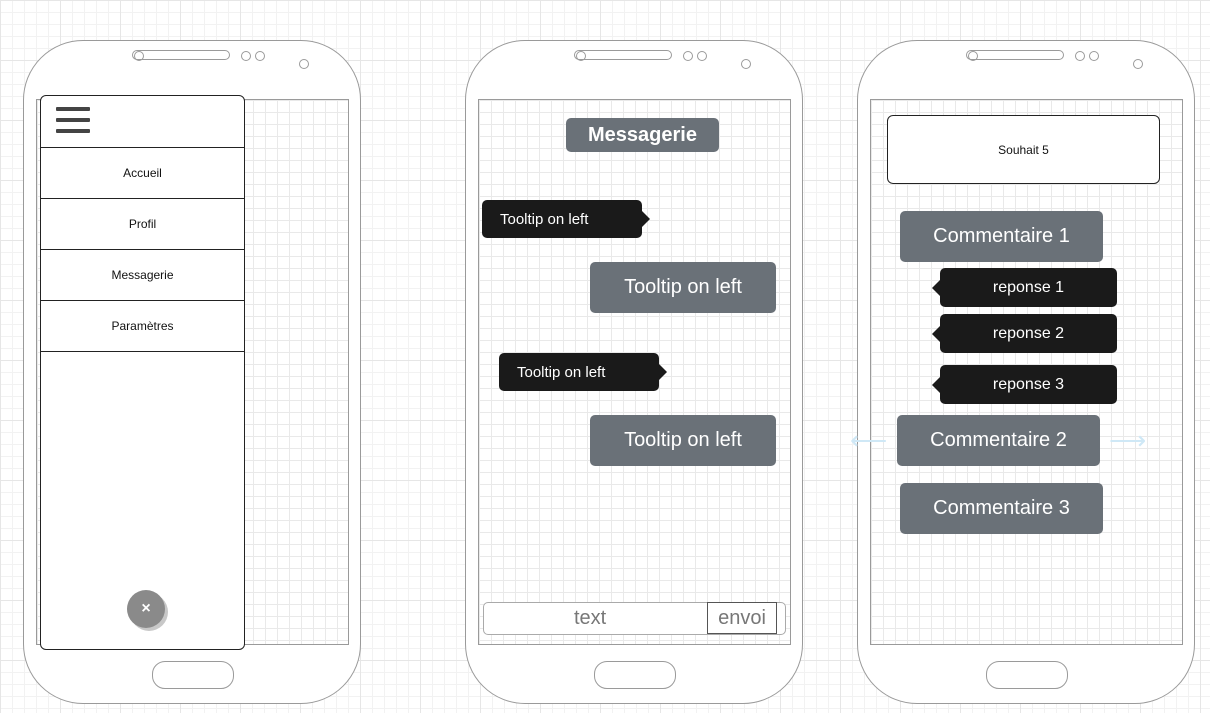 The height and width of the screenshot is (713, 1210). Describe the element at coordinates (634, 618) in the screenshot. I see `message-input-bar: text envoi` at that location.